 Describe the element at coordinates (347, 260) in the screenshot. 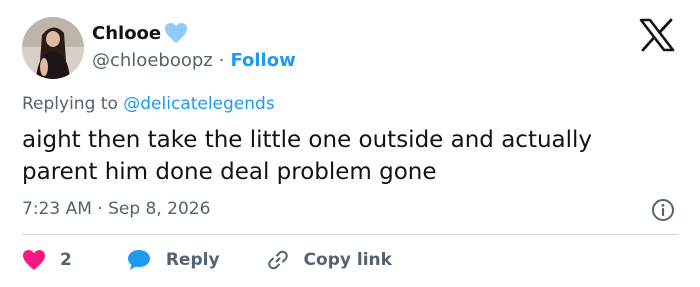

I see `copy-link-label: Copy link` at that location.